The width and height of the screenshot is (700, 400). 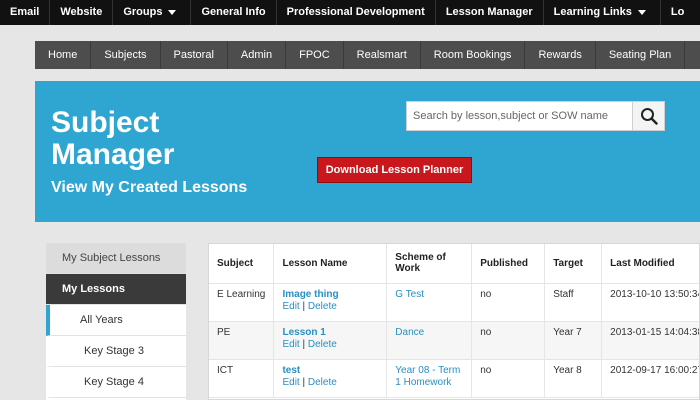 I want to click on sidebar-item-all-years: All Years, so click(x=116, y=320).